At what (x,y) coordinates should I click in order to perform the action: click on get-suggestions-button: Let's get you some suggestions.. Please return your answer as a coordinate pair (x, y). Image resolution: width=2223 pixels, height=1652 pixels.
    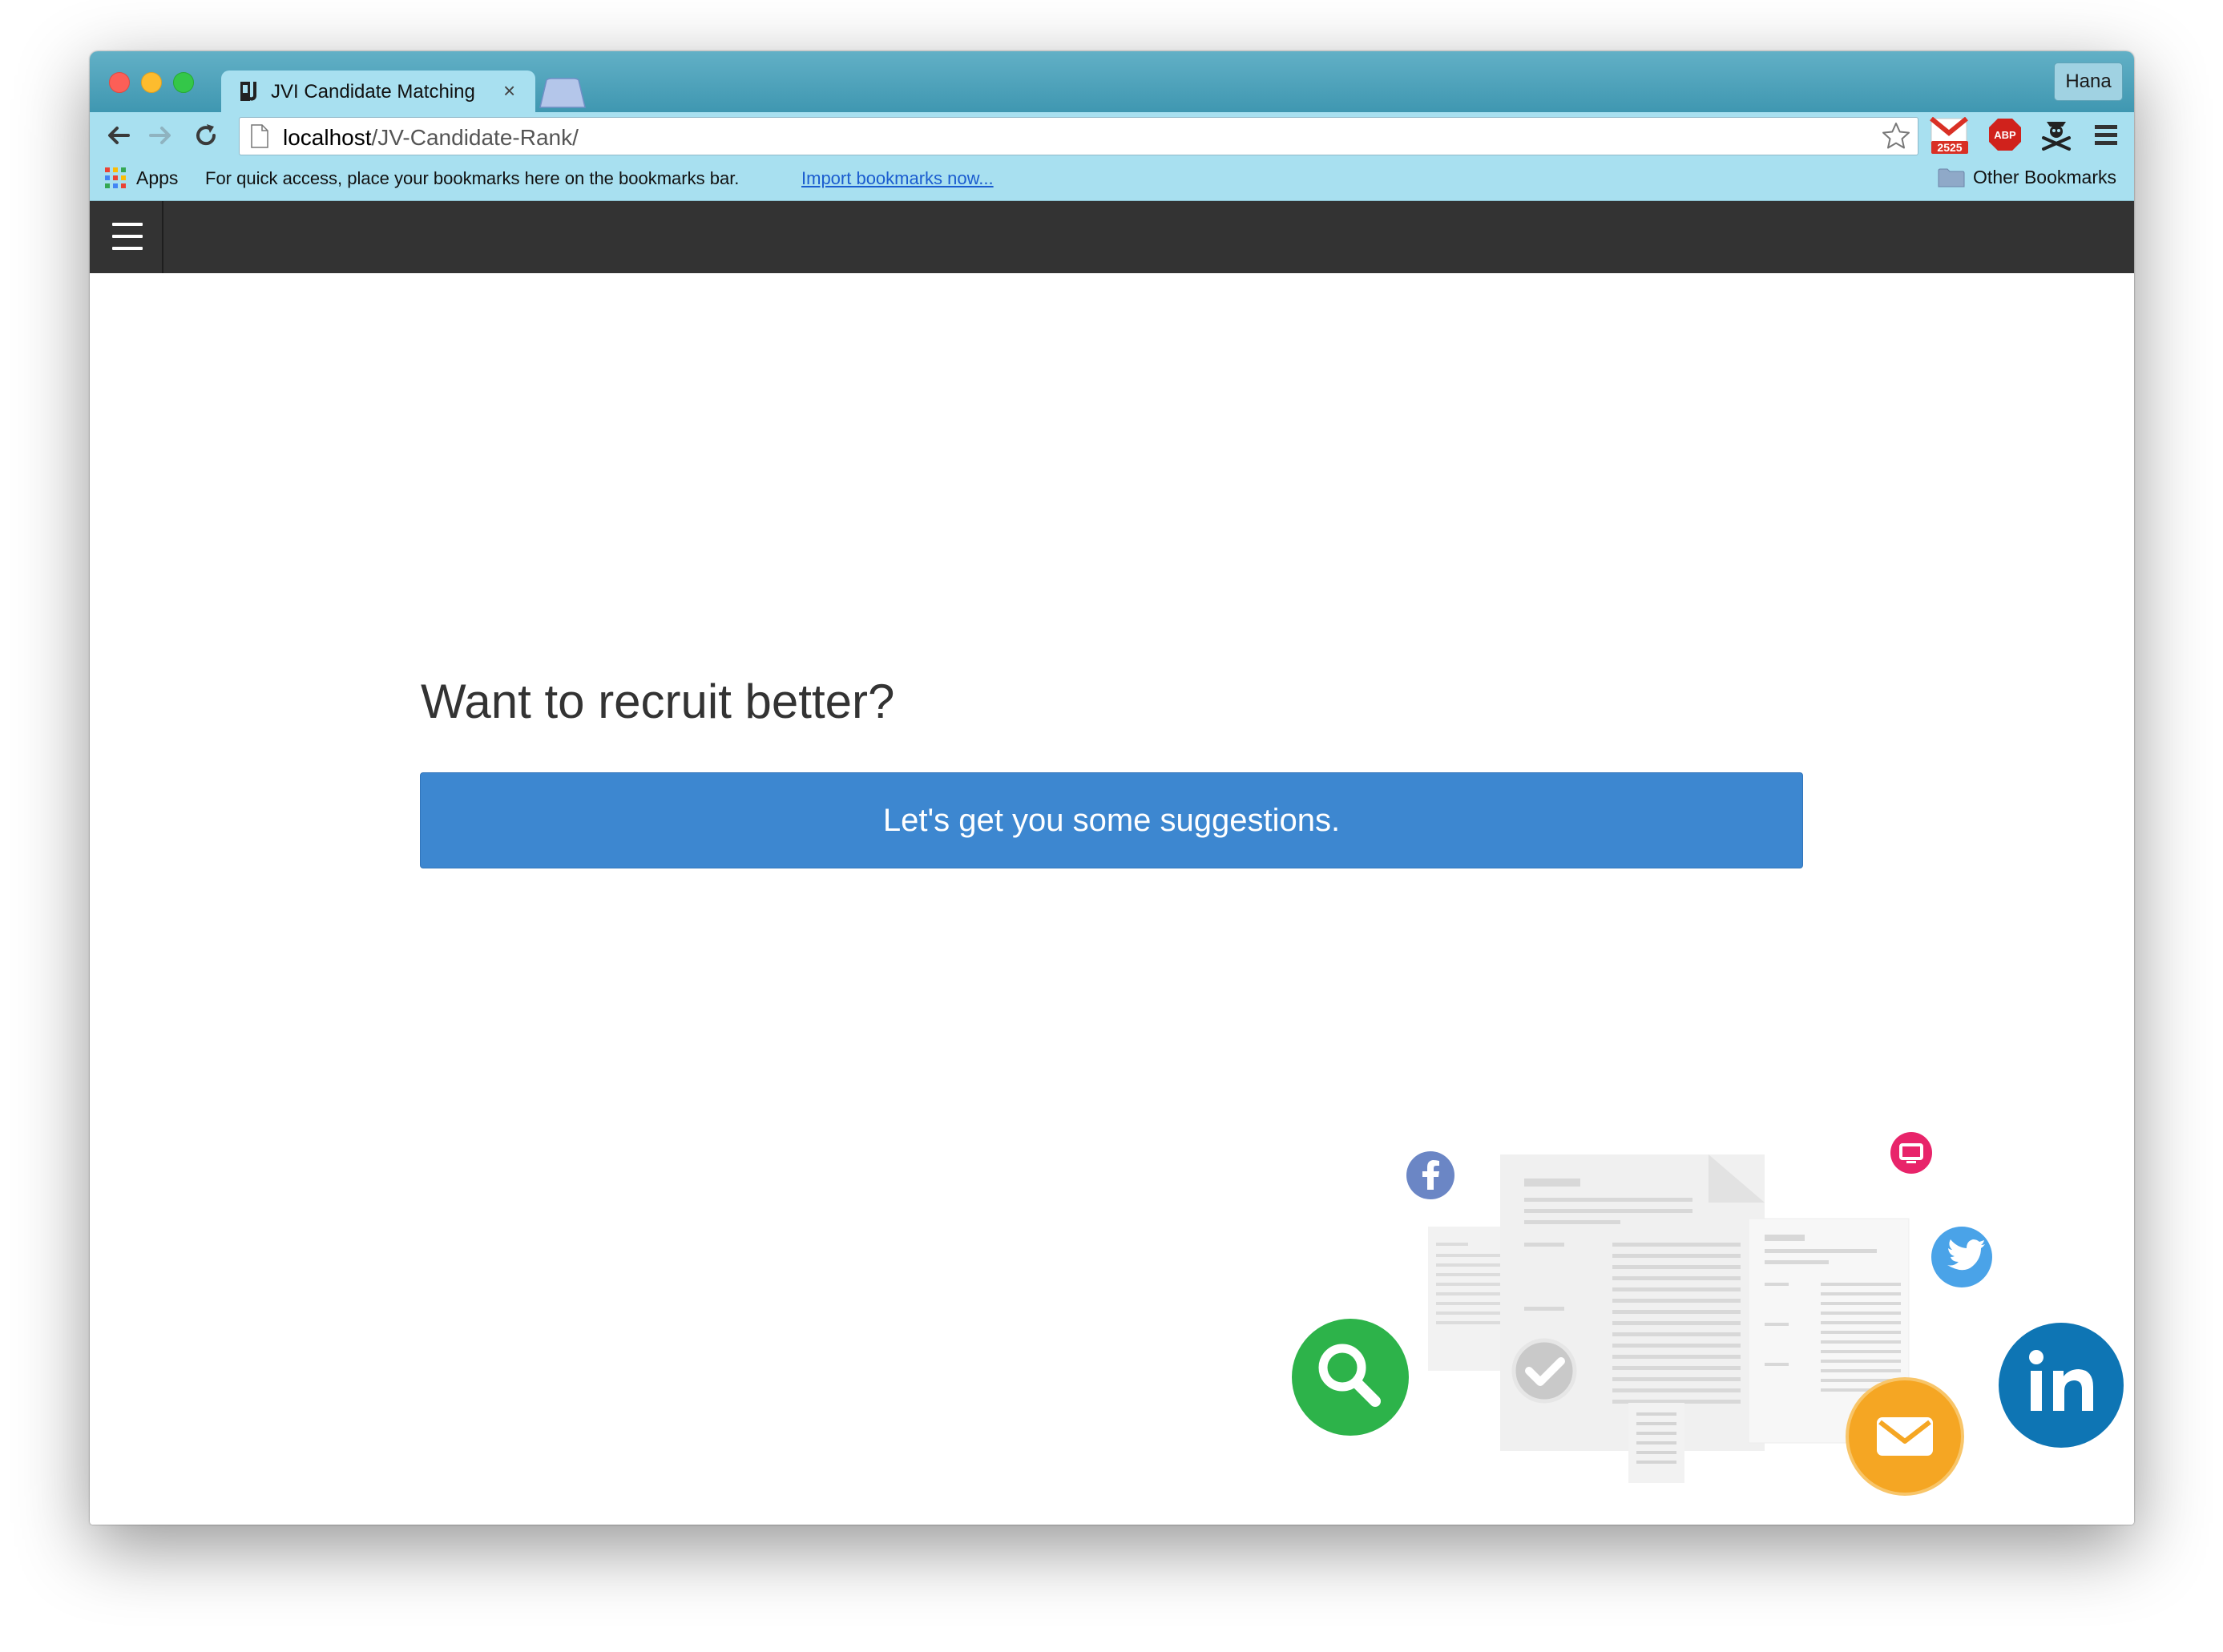
    Looking at the image, I should click on (1111, 820).